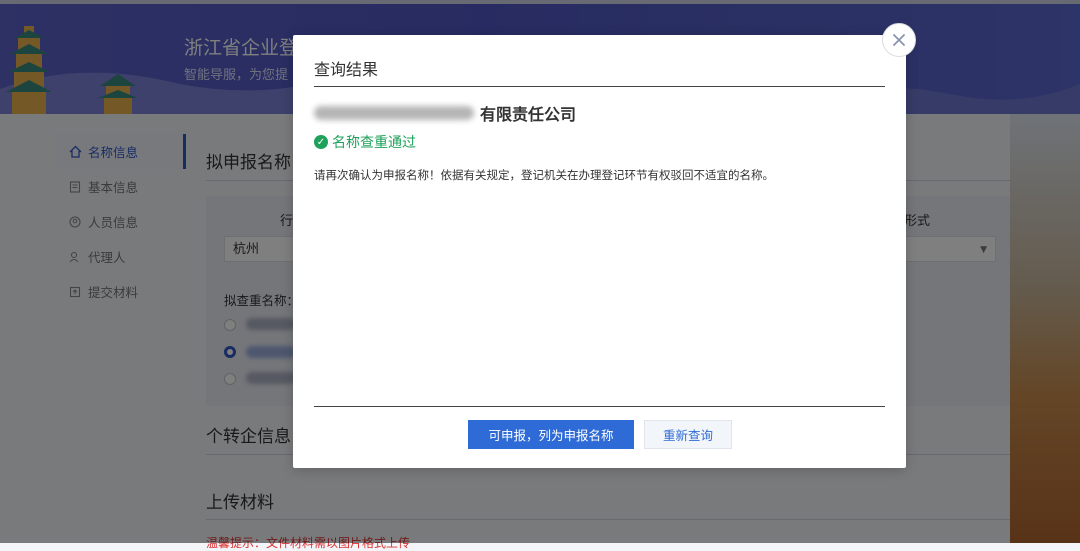 This screenshot has width=1080, height=551. What do you see at coordinates (394, 113) in the screenshot?
I see `redacted-name` at bounding box center [394, 113].